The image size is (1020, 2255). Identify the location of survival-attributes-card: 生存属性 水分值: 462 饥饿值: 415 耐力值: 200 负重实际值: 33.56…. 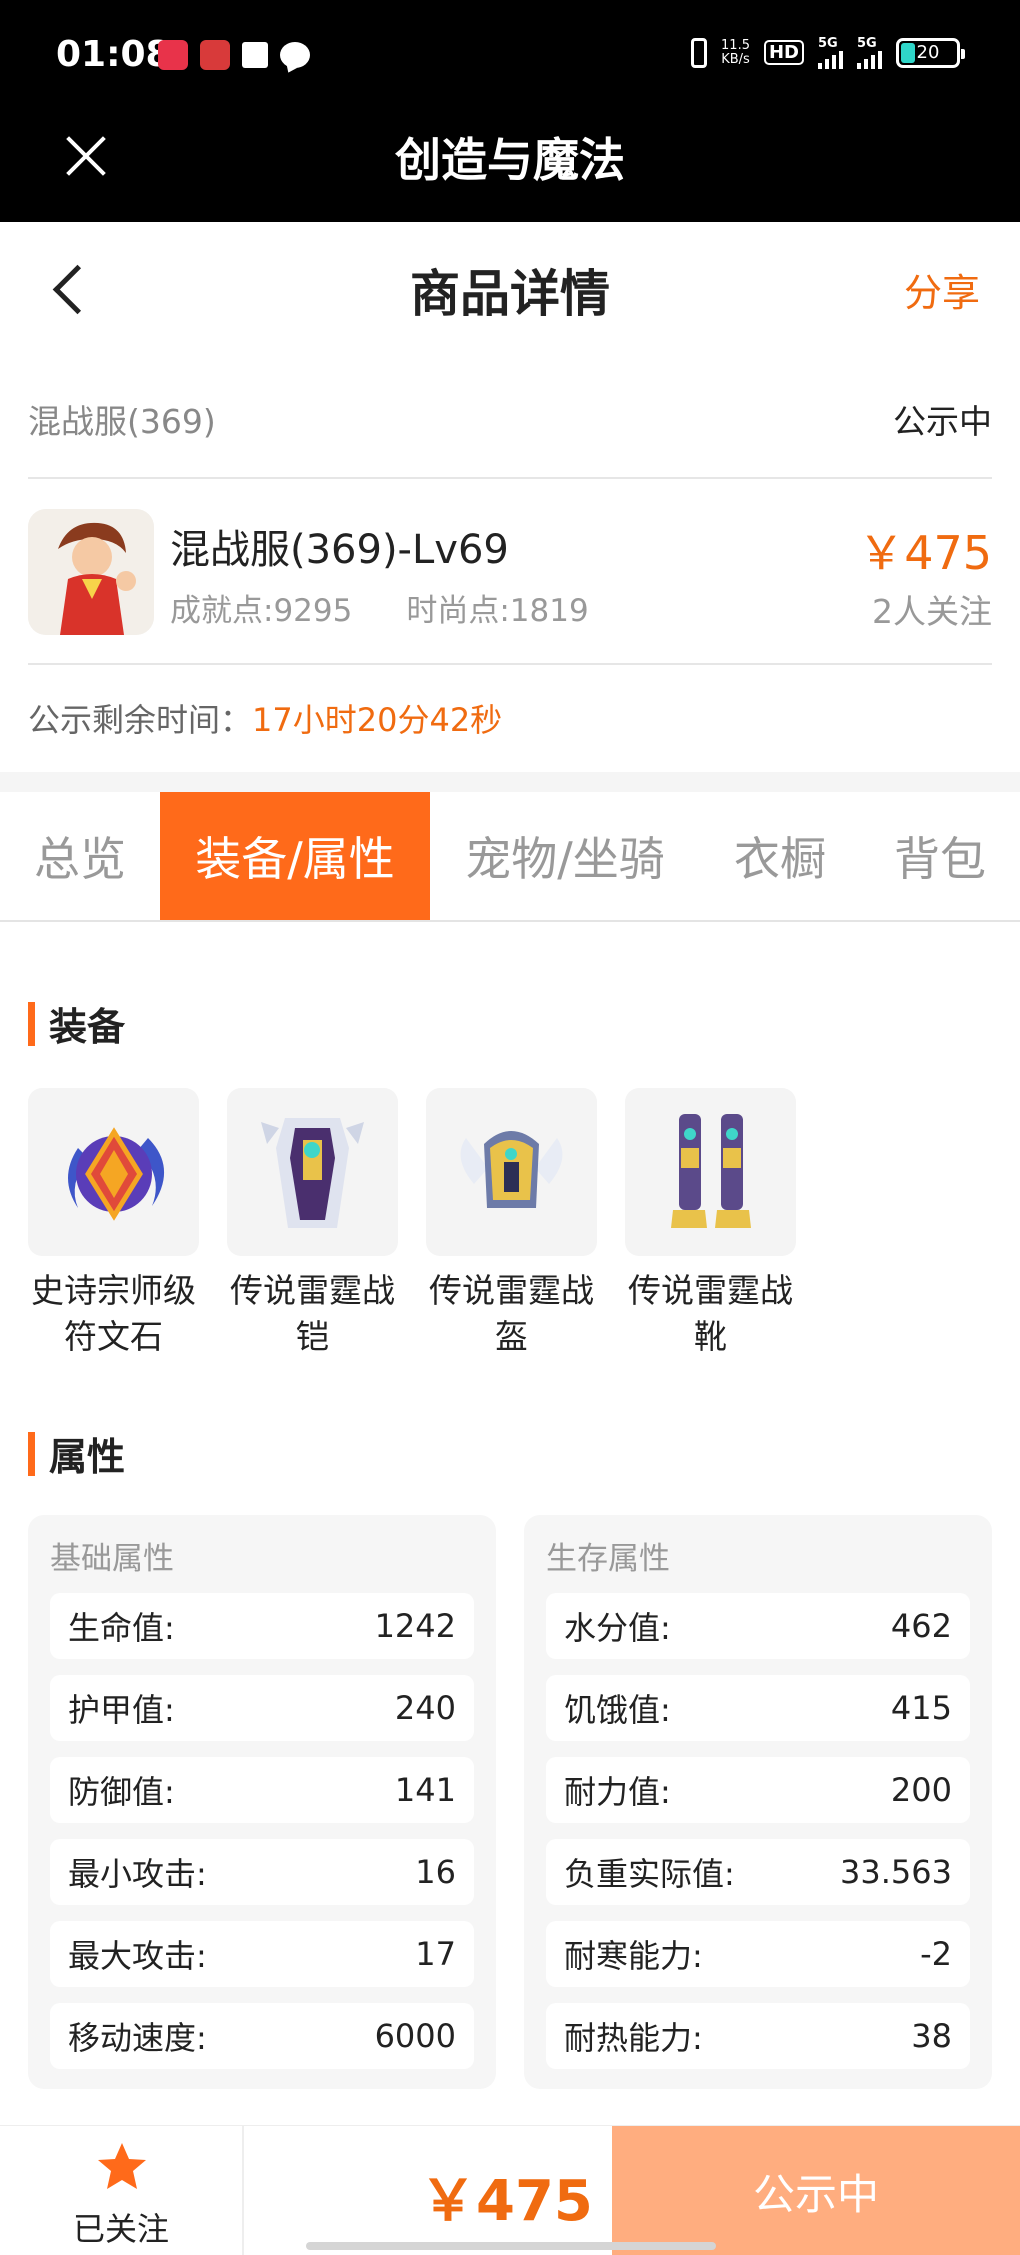
(758, 1802).